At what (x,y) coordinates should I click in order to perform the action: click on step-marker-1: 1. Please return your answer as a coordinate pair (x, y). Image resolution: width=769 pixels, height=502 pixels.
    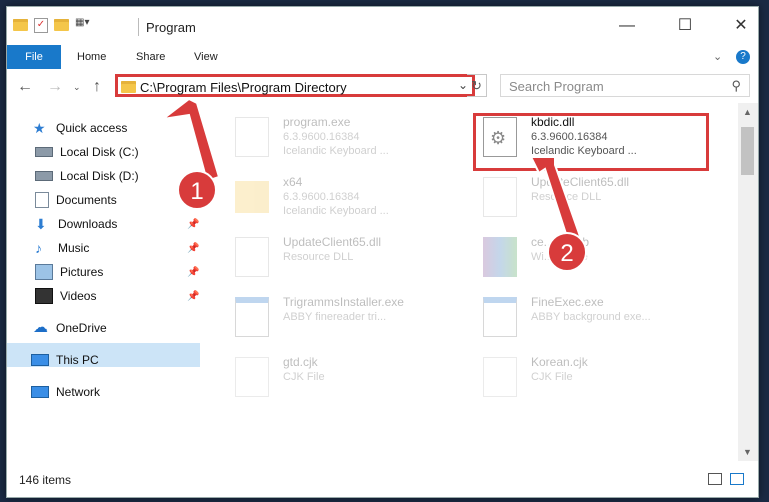
    Looking at the image, I should click on (197, 190).